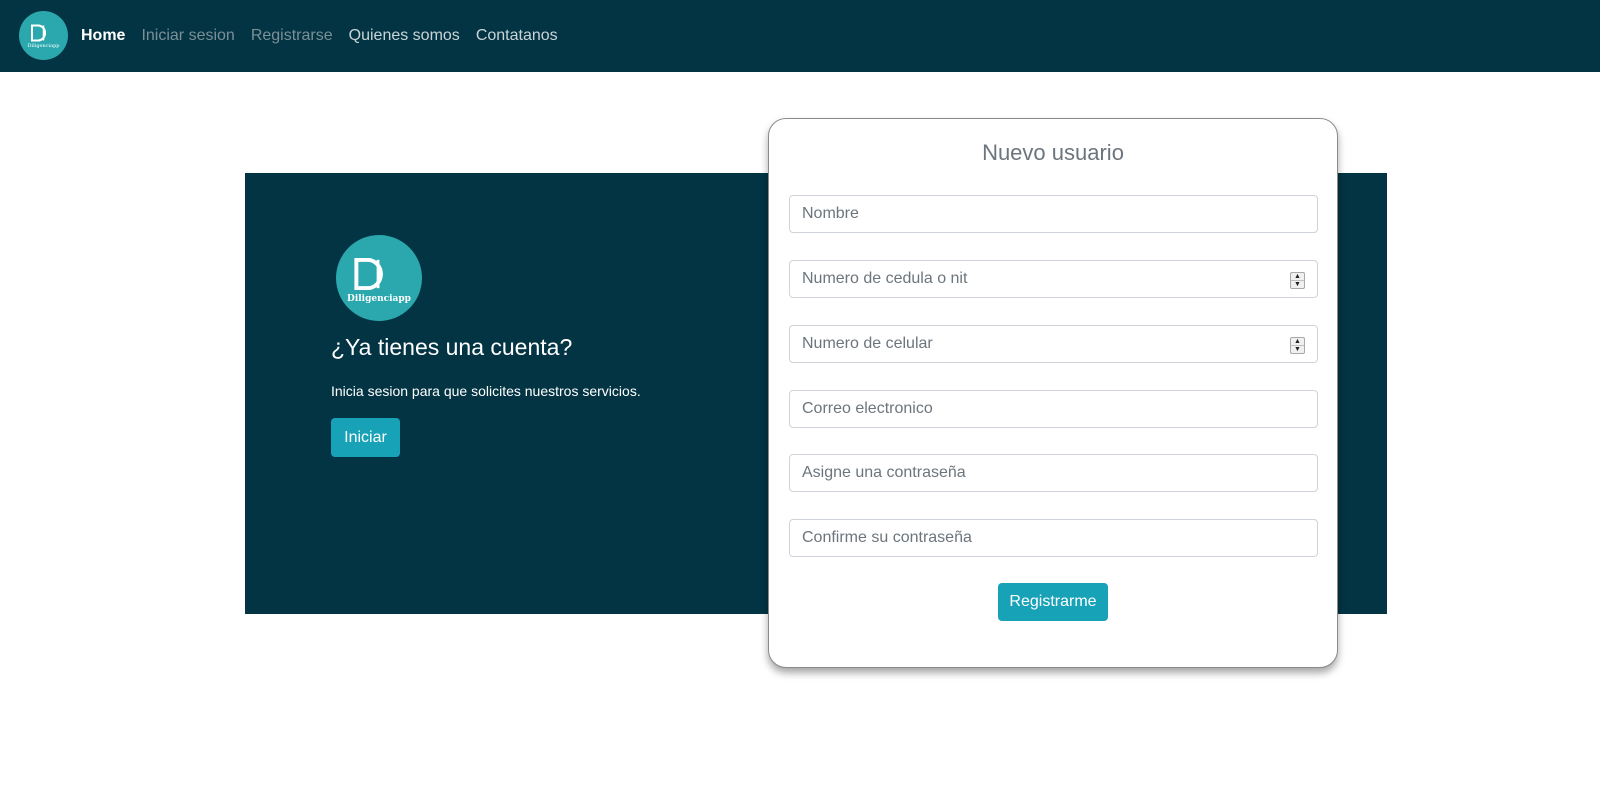 The width and height of the screenshot is (1600, 786). What do you see at coordinates (103, 36) in the screenshot?
I see `nav-link-home: Home` at bounding box center [103, 36].